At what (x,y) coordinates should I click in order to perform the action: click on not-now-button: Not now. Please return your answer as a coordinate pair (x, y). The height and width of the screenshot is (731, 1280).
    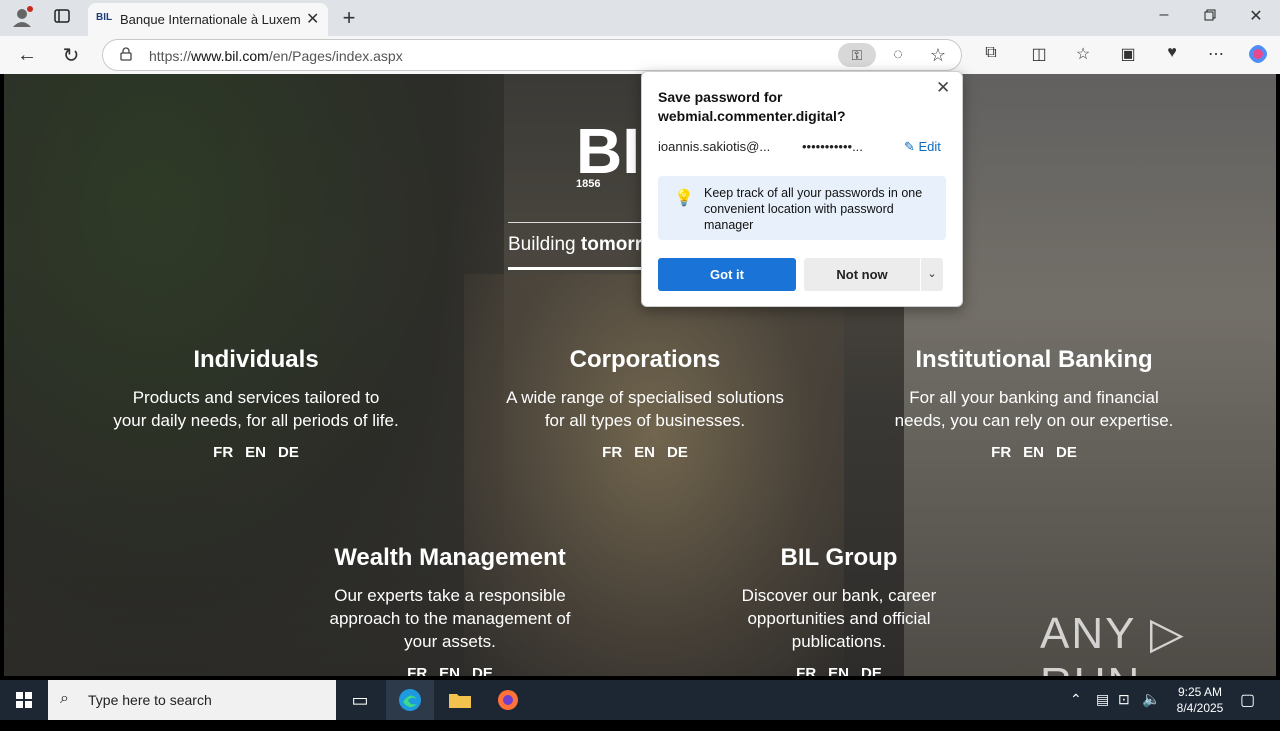
    Looking at the image, I should click on (862, 274).